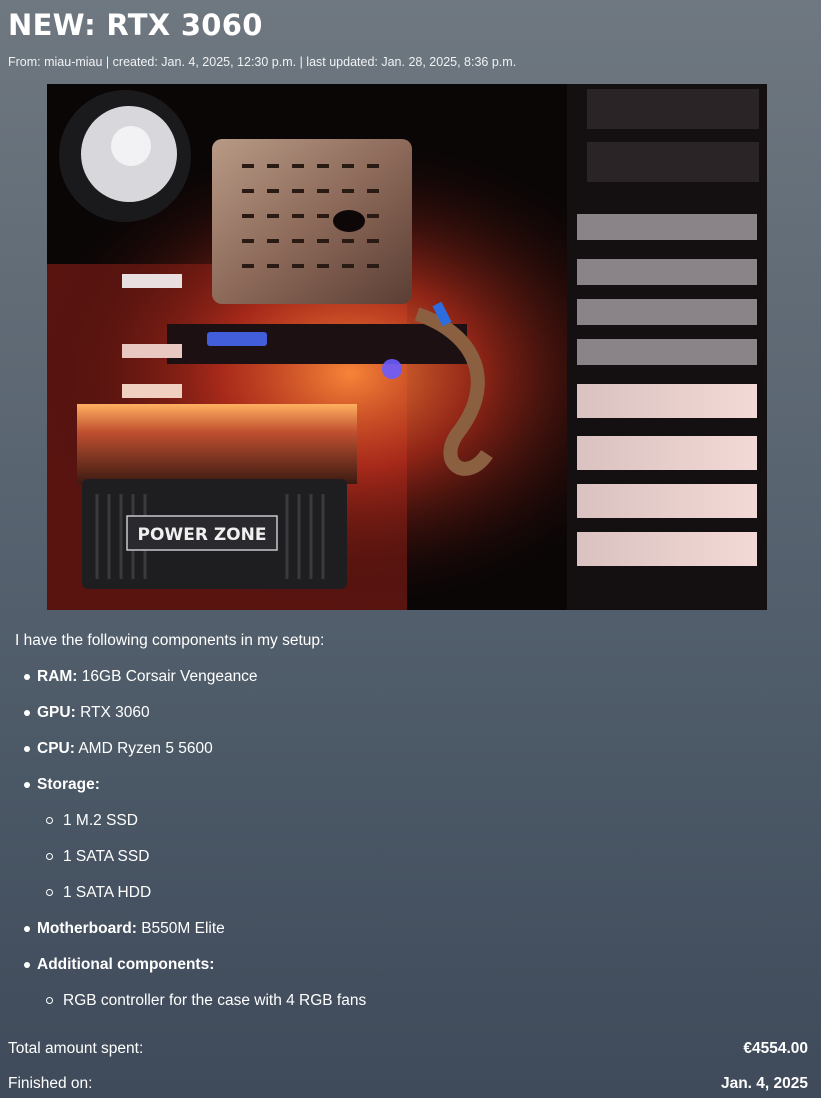 This screenshot has height=1098, width=821. Describe the element at coordinates (775, 1048) in the screenshot. I see `total-value: €4554.00` at that location.